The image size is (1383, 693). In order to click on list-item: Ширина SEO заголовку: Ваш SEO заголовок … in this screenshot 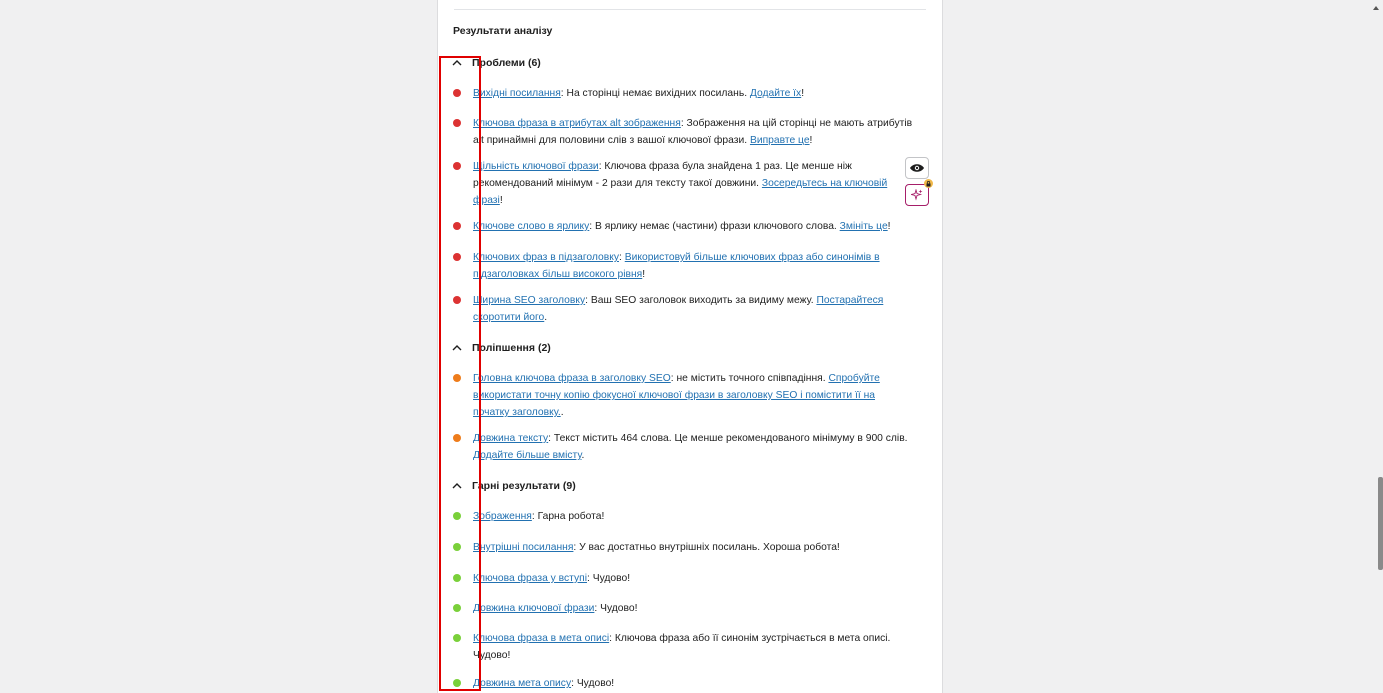, I will do `click(683, 309)`.